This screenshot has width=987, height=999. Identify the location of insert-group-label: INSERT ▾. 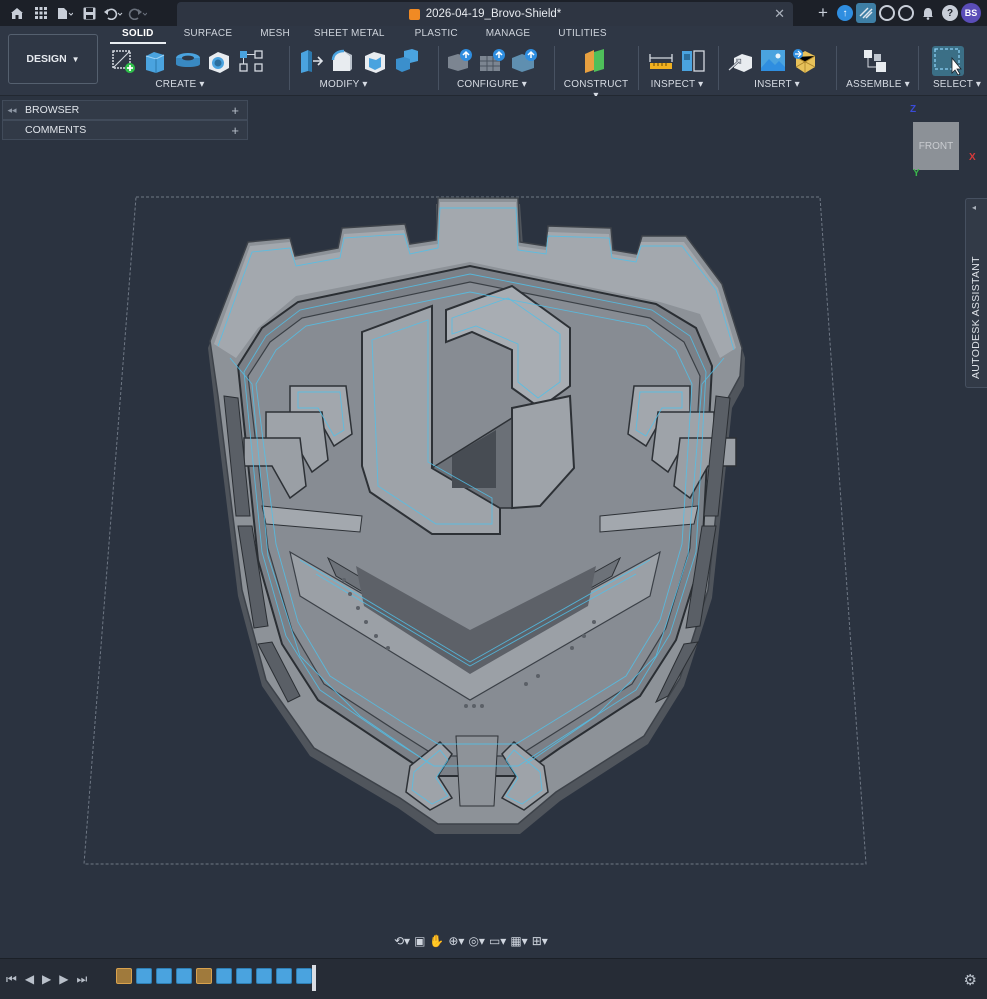
(777, 84).